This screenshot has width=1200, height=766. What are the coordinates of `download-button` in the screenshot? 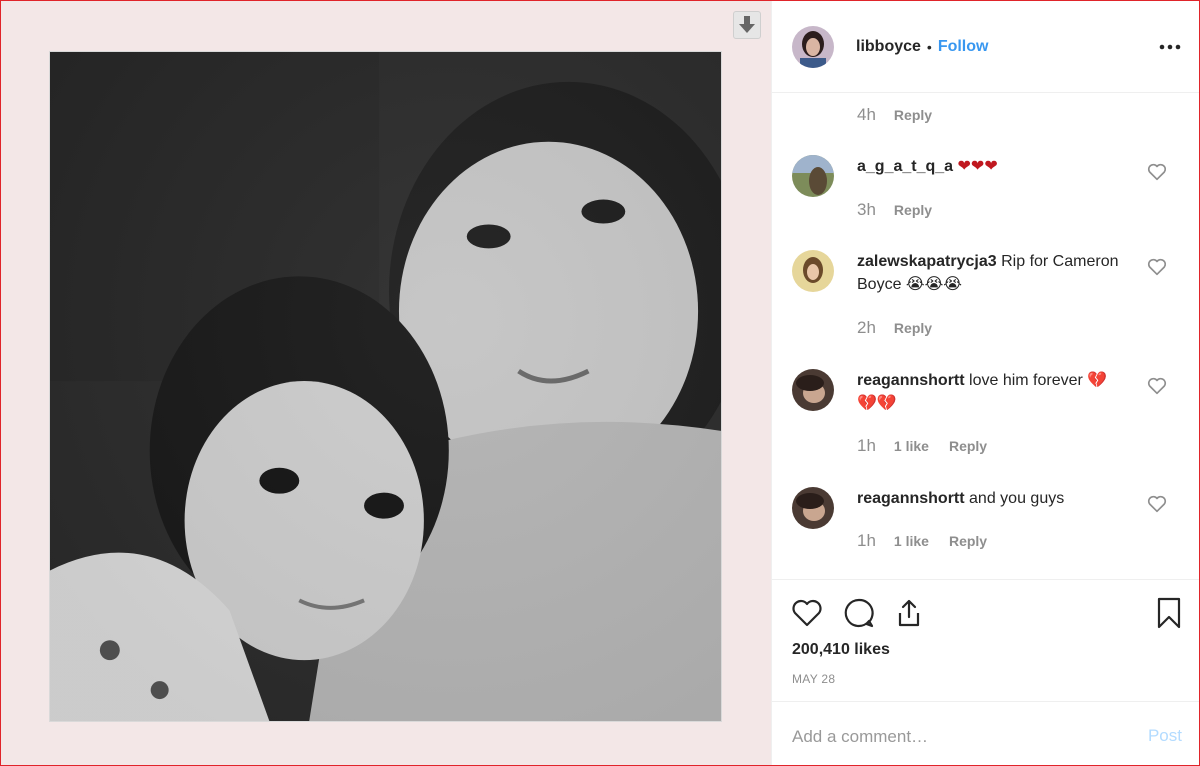 It's located at (747, 25).